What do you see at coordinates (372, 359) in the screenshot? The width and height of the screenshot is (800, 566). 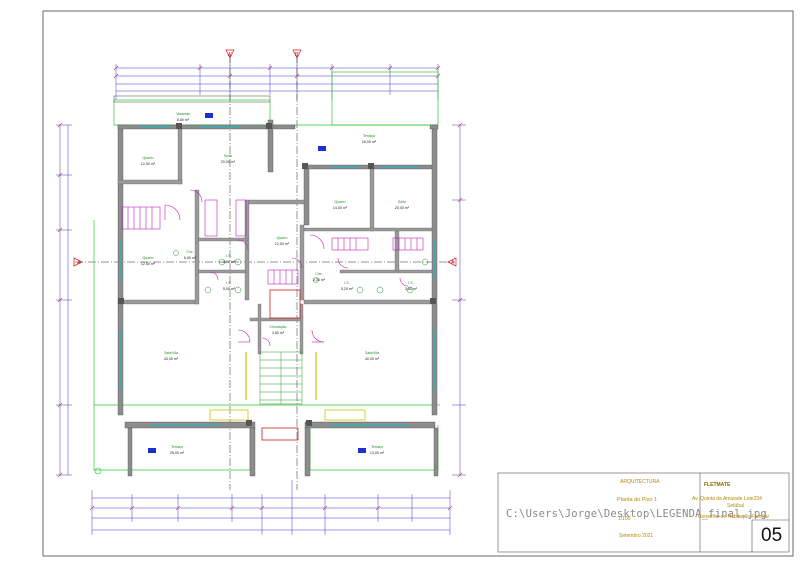 I see `room-area: 40,00 m²` at bounding box center [372, 359].